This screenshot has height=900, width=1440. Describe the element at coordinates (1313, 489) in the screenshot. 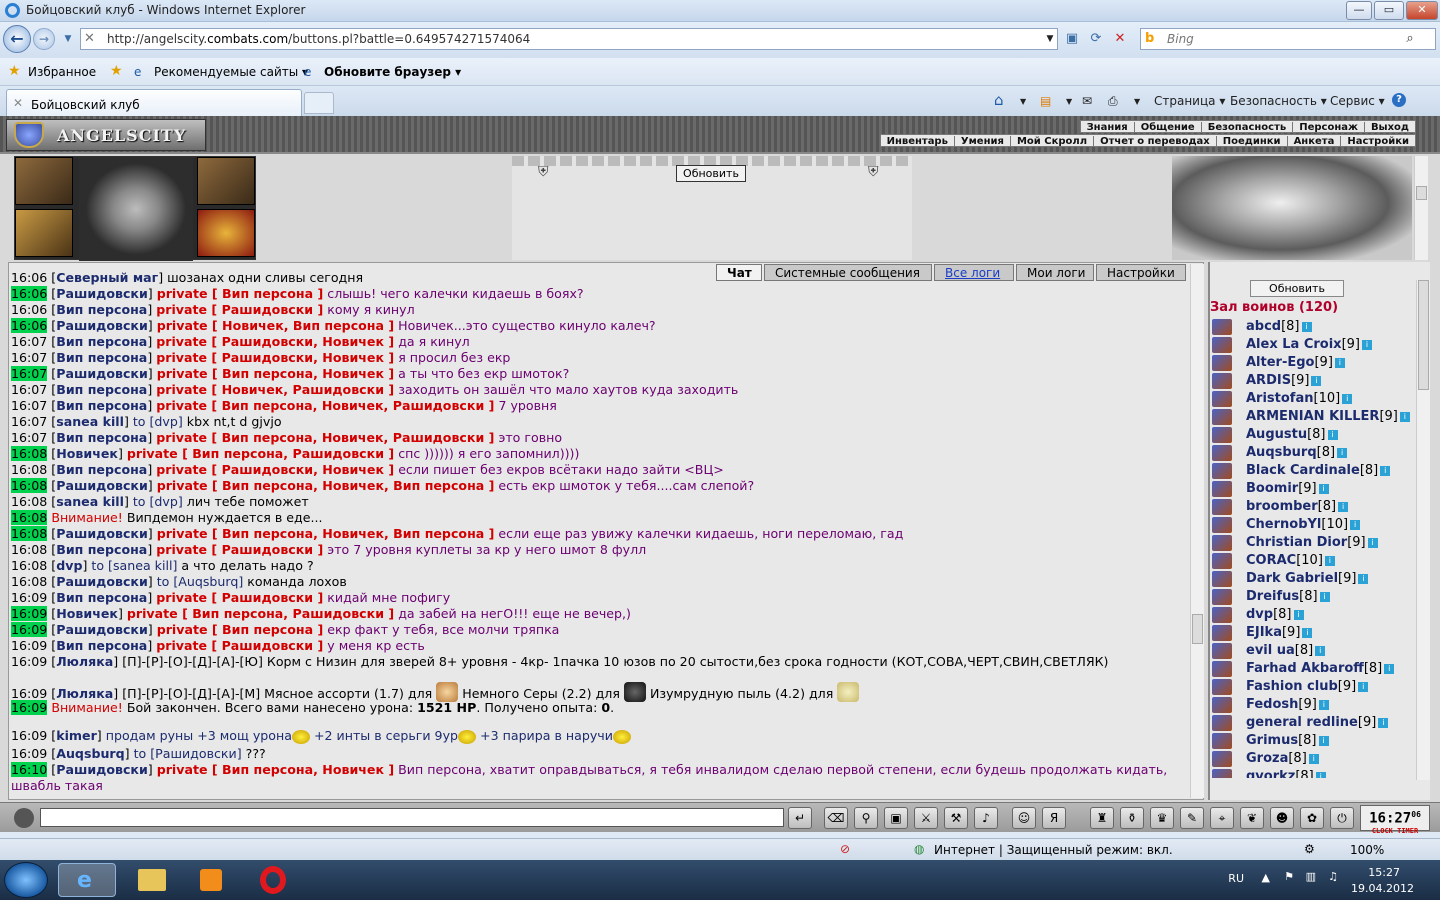

I see `user-list-item: Boomir[9] i` at that location.